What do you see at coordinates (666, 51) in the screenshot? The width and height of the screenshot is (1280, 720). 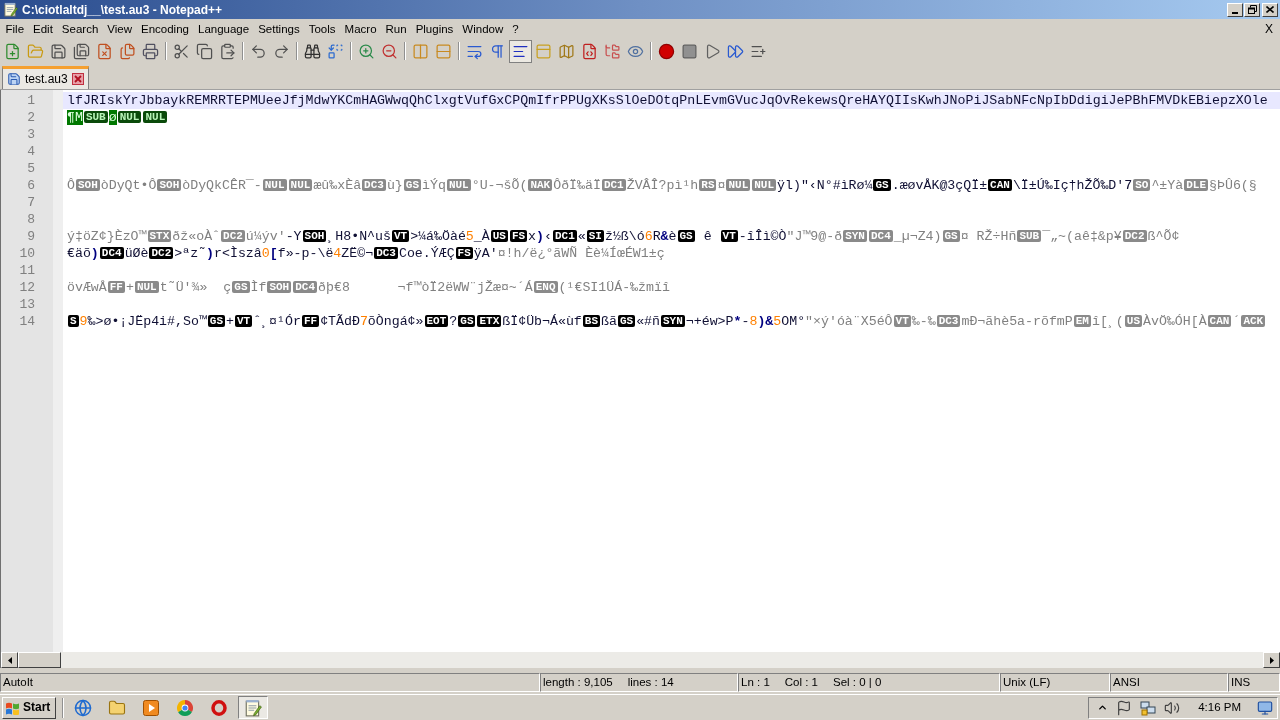 I see `record-icon` at bounding box center [666, 51].